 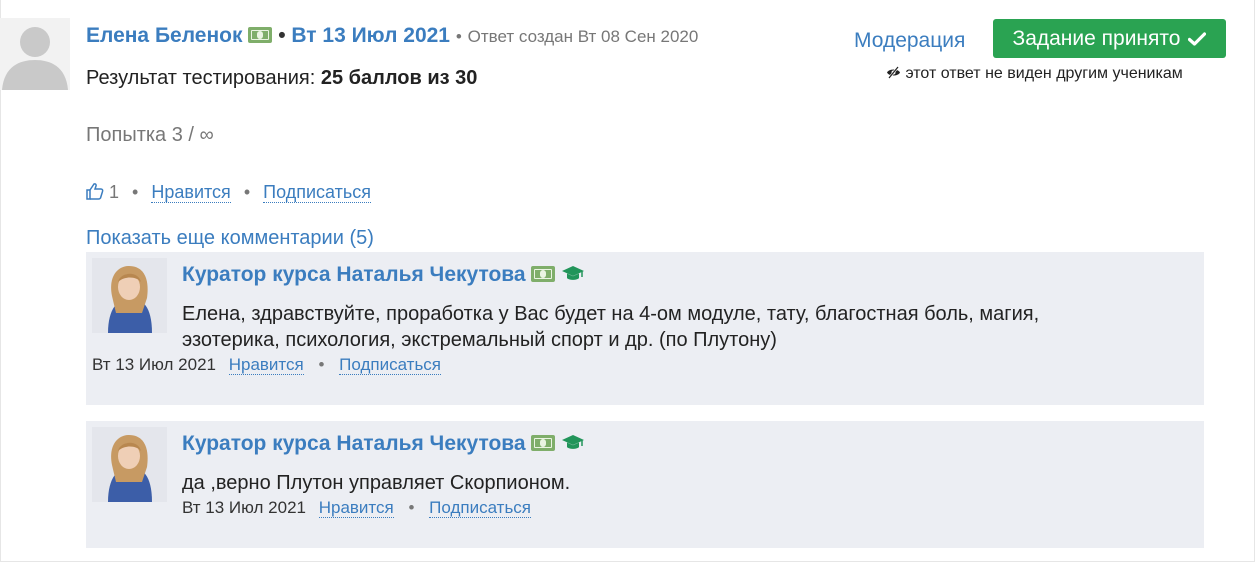 I want to click on task-accepted-button: Задание принято, so click(x=1109, y=38).